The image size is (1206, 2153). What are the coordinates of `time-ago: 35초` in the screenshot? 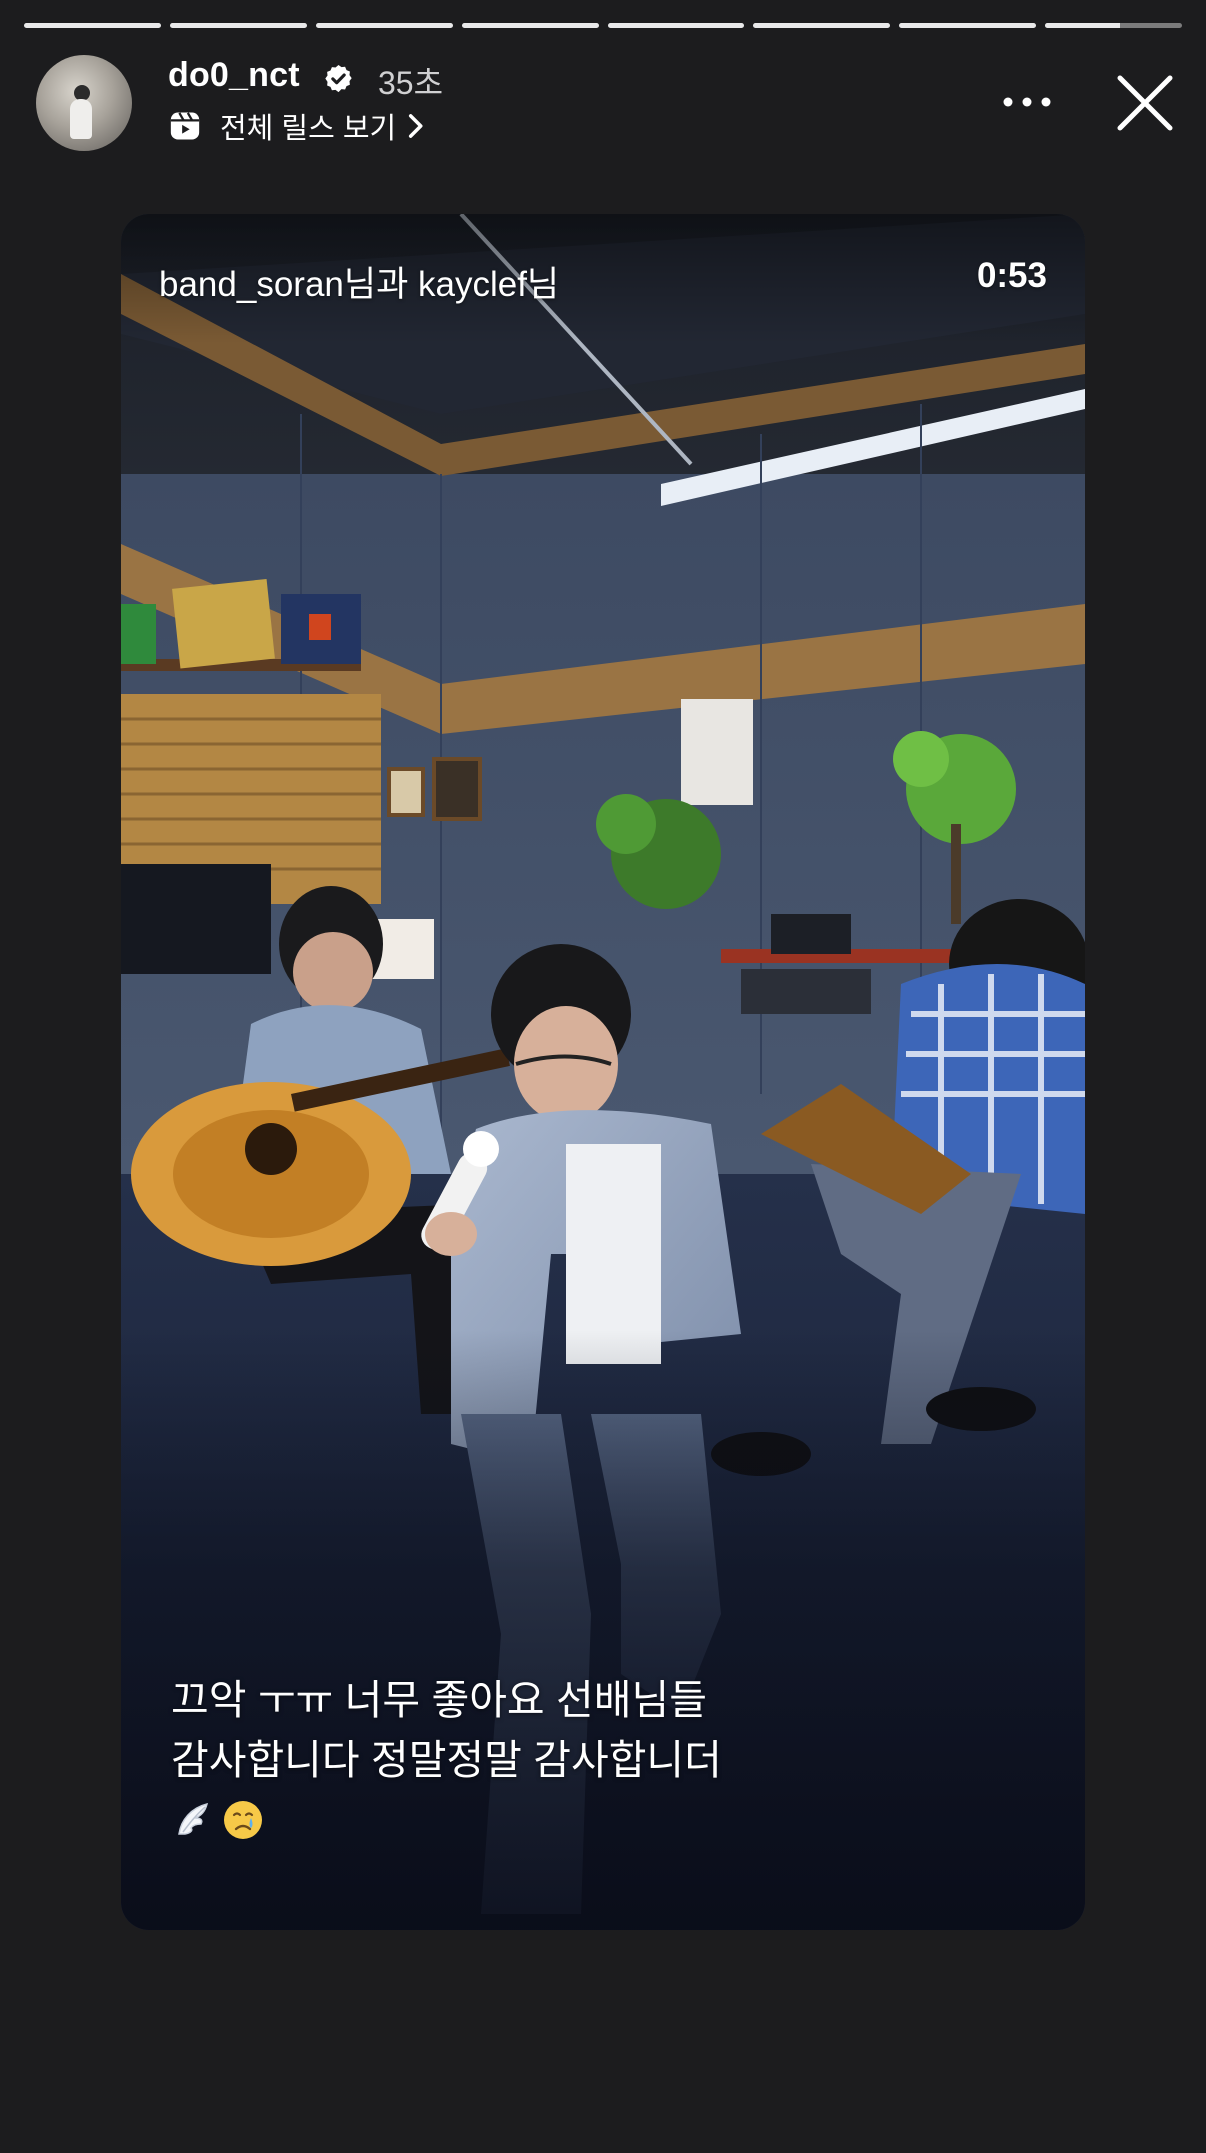 It's located at (411, 83).